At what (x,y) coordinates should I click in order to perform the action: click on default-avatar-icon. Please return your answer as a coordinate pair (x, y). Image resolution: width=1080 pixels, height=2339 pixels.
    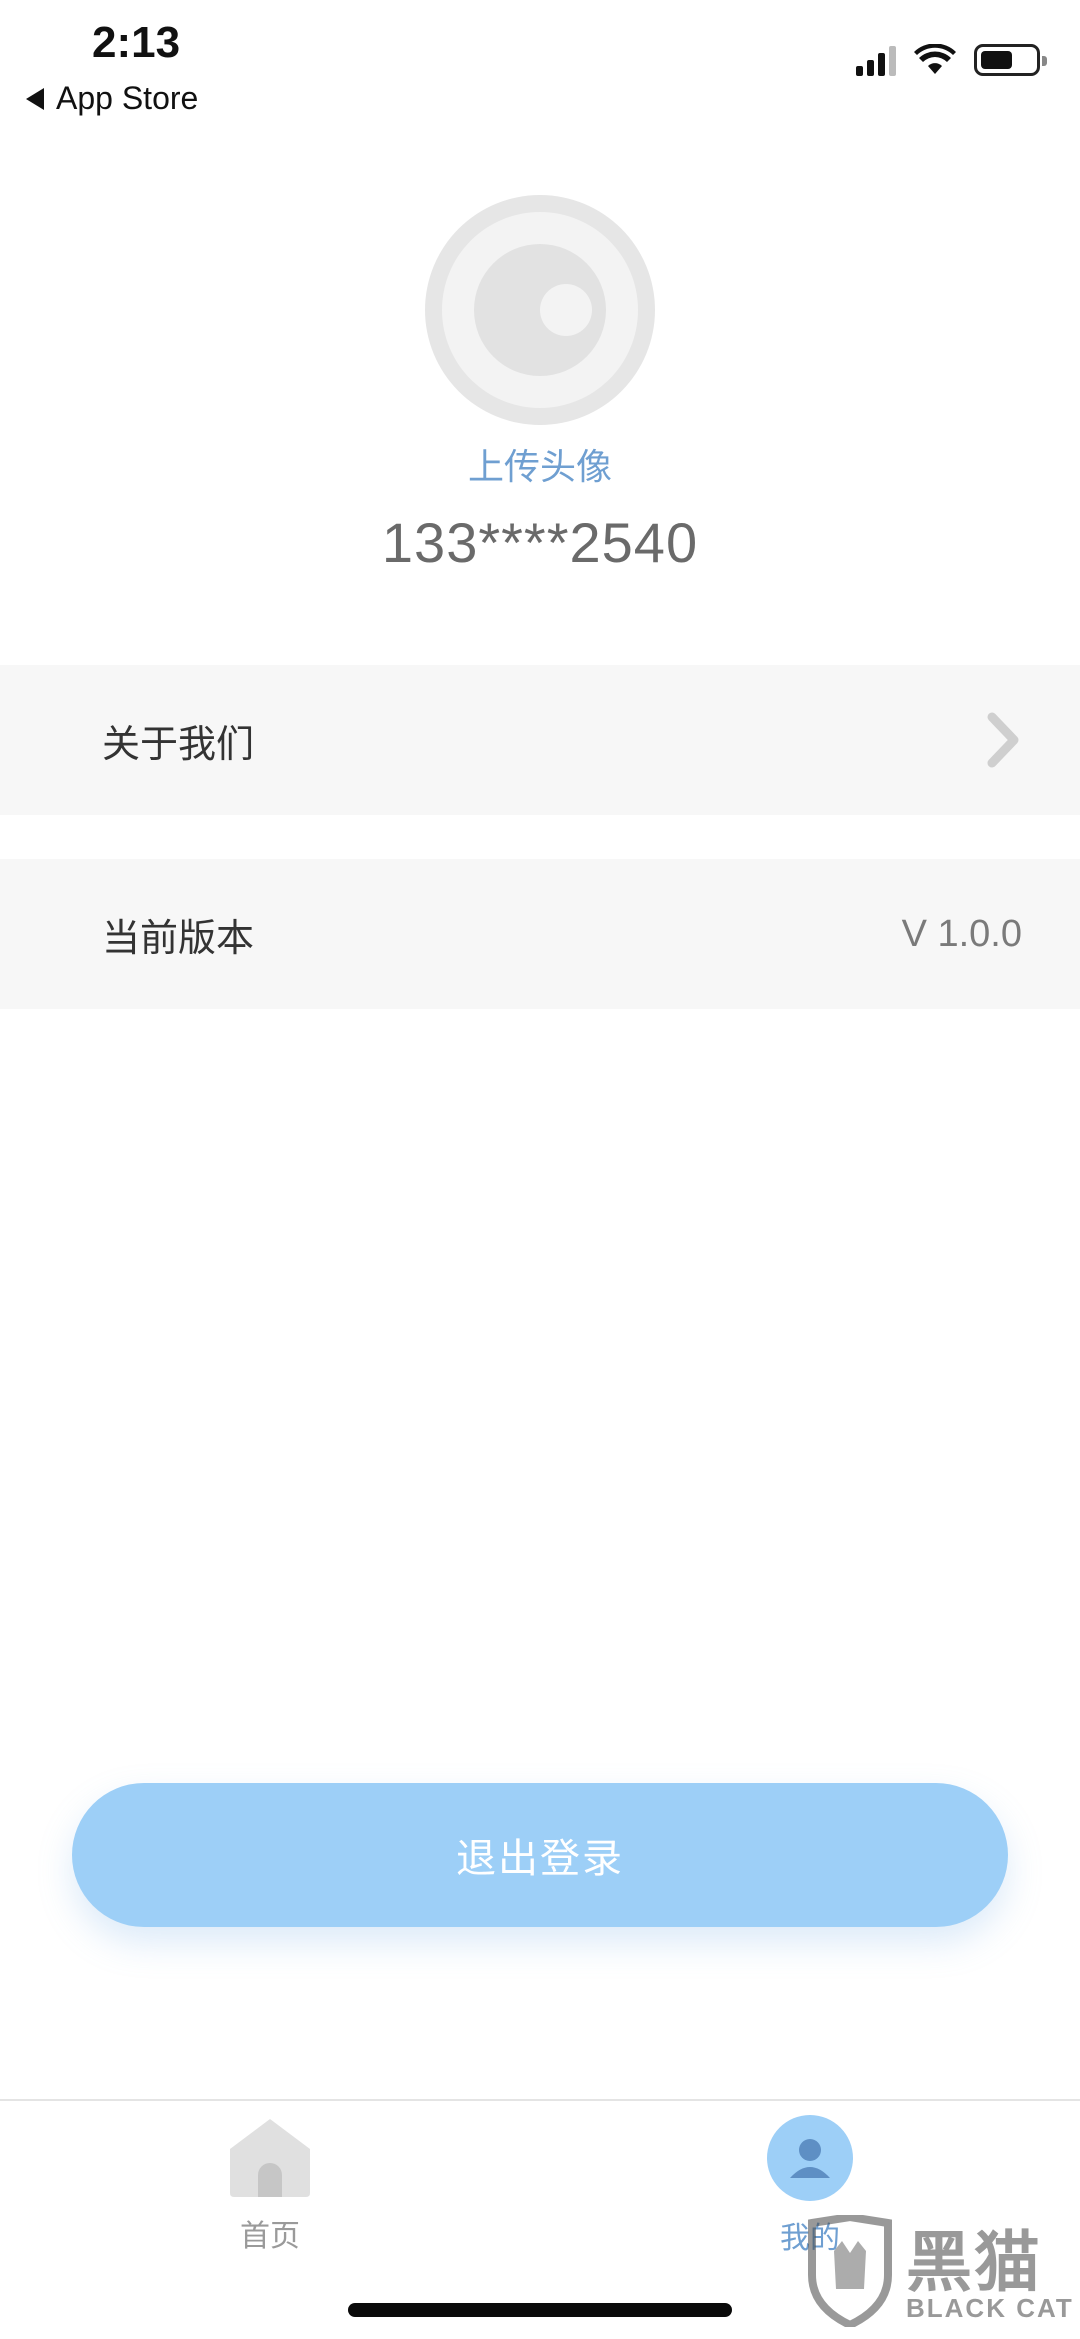
    Looking at the image, I should click on (540, 310).